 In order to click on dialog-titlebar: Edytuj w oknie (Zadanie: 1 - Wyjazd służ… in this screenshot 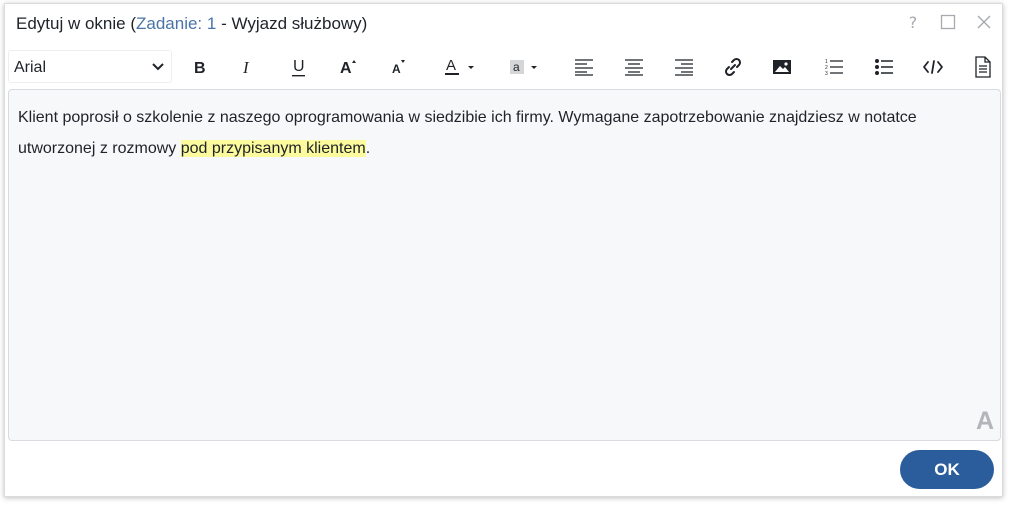, I will do `click(503, 24)`.